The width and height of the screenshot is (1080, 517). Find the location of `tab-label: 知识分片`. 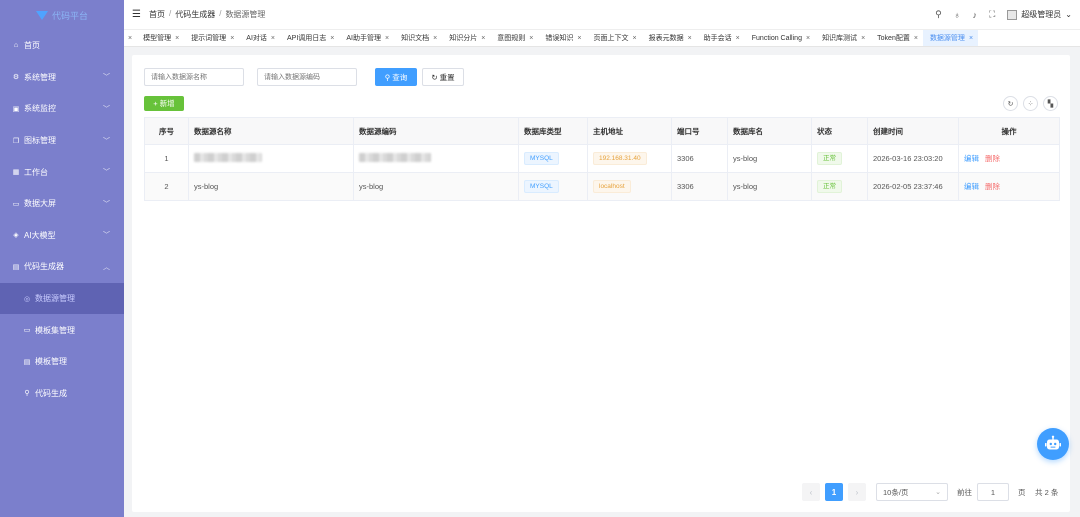

tab-label: 知识分片 is located at coordinates (463, 38).